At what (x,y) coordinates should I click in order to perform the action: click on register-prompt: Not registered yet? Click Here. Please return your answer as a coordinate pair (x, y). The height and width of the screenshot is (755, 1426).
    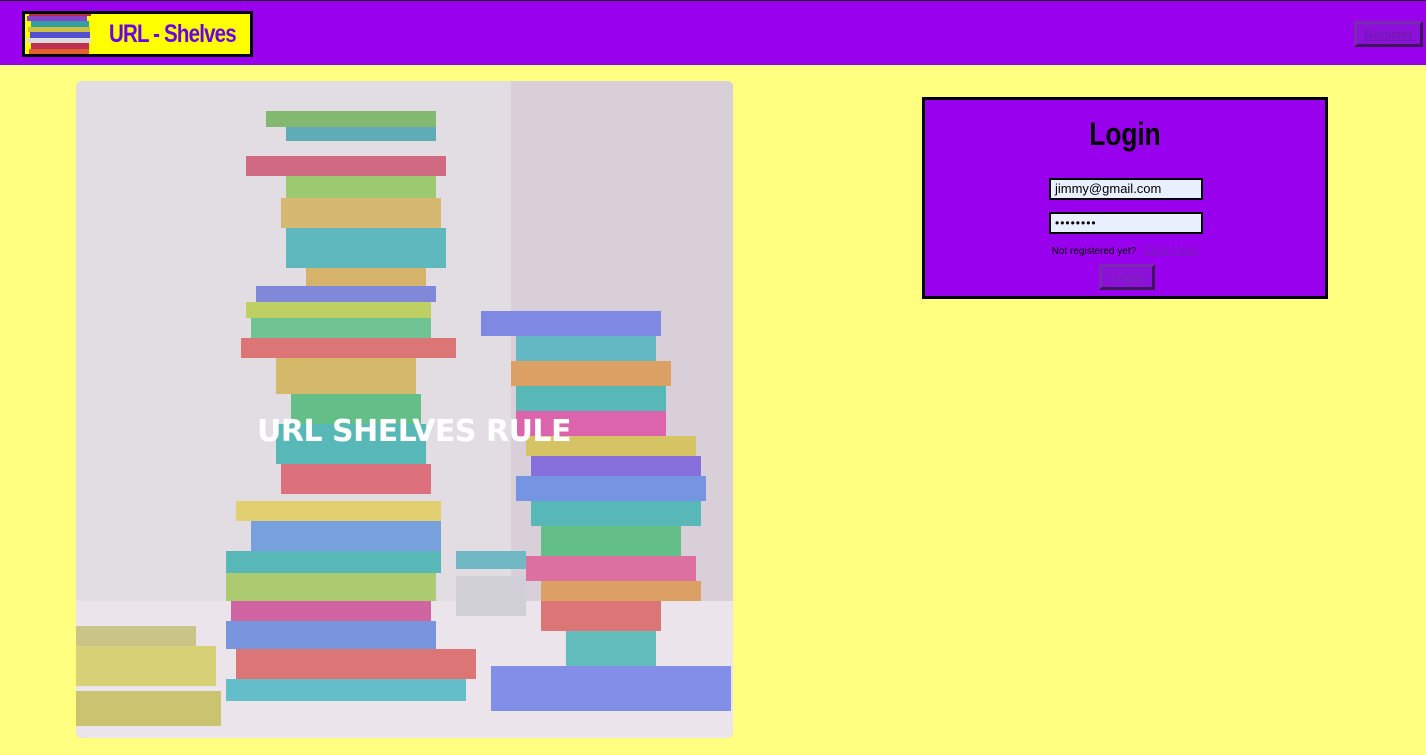
    Looking at the image, I should click on (1125, 250).